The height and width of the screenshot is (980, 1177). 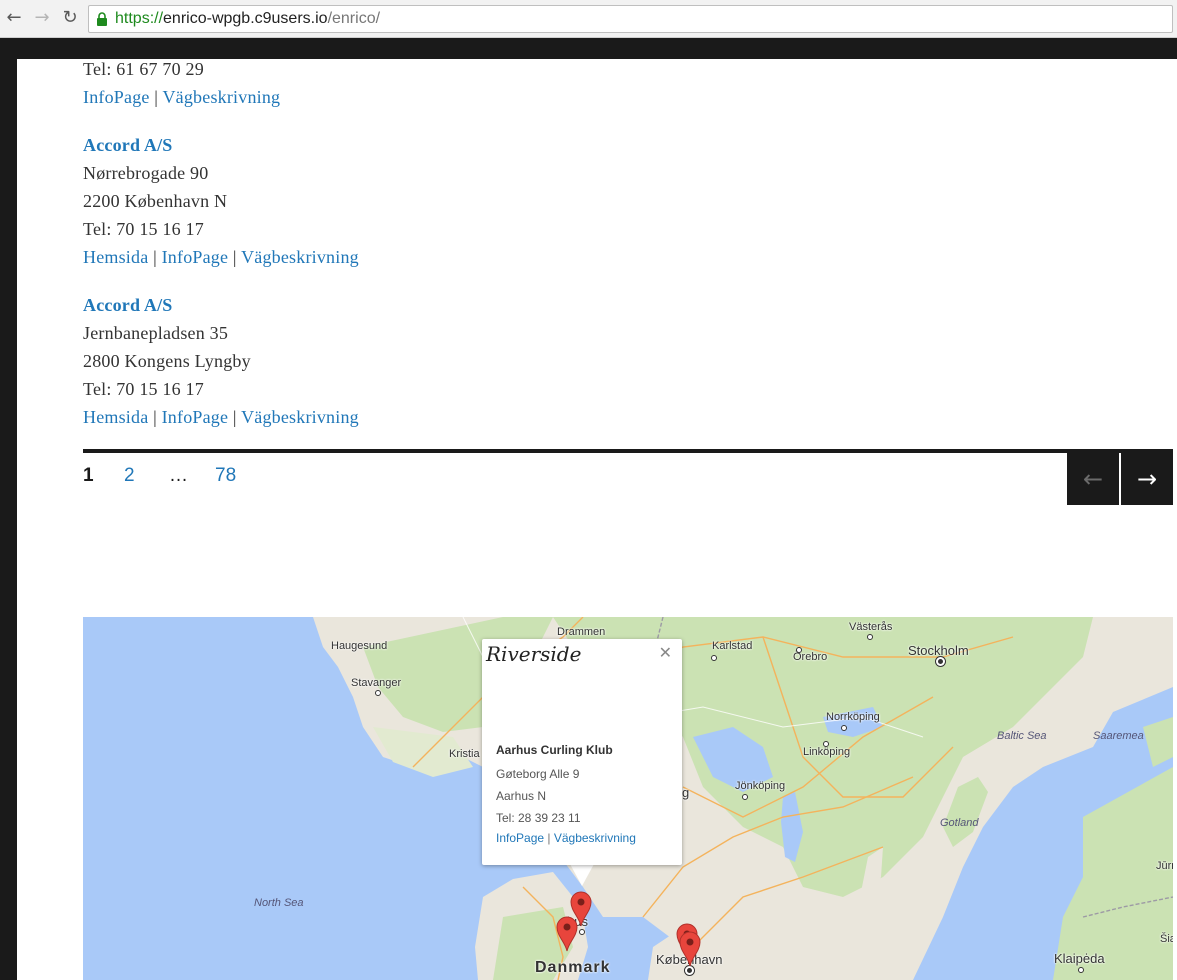 What do you see at coordinates (376, 683) in the screenshot?
I see `place-label: Stavanger` at bounding box center [376, 683].